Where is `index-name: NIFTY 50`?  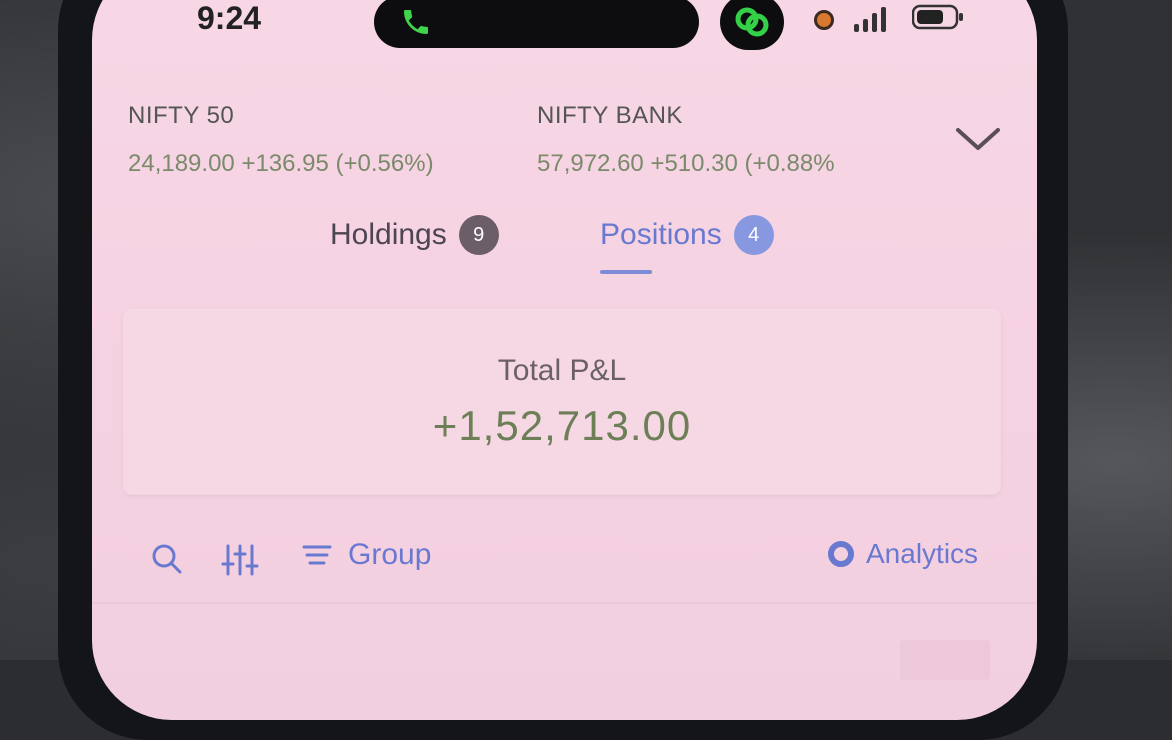 index-name: NIFTY 50 is located at coordinates (181, 115).